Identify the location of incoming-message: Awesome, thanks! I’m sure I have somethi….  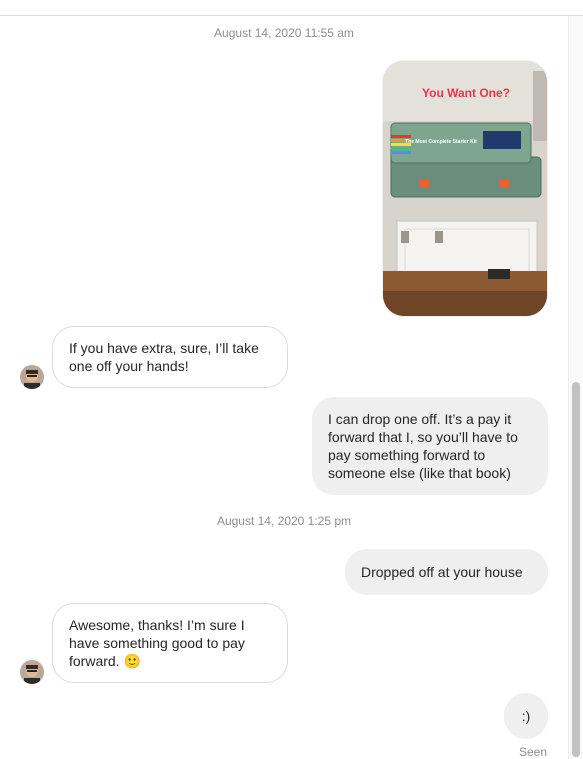
(170, 643).